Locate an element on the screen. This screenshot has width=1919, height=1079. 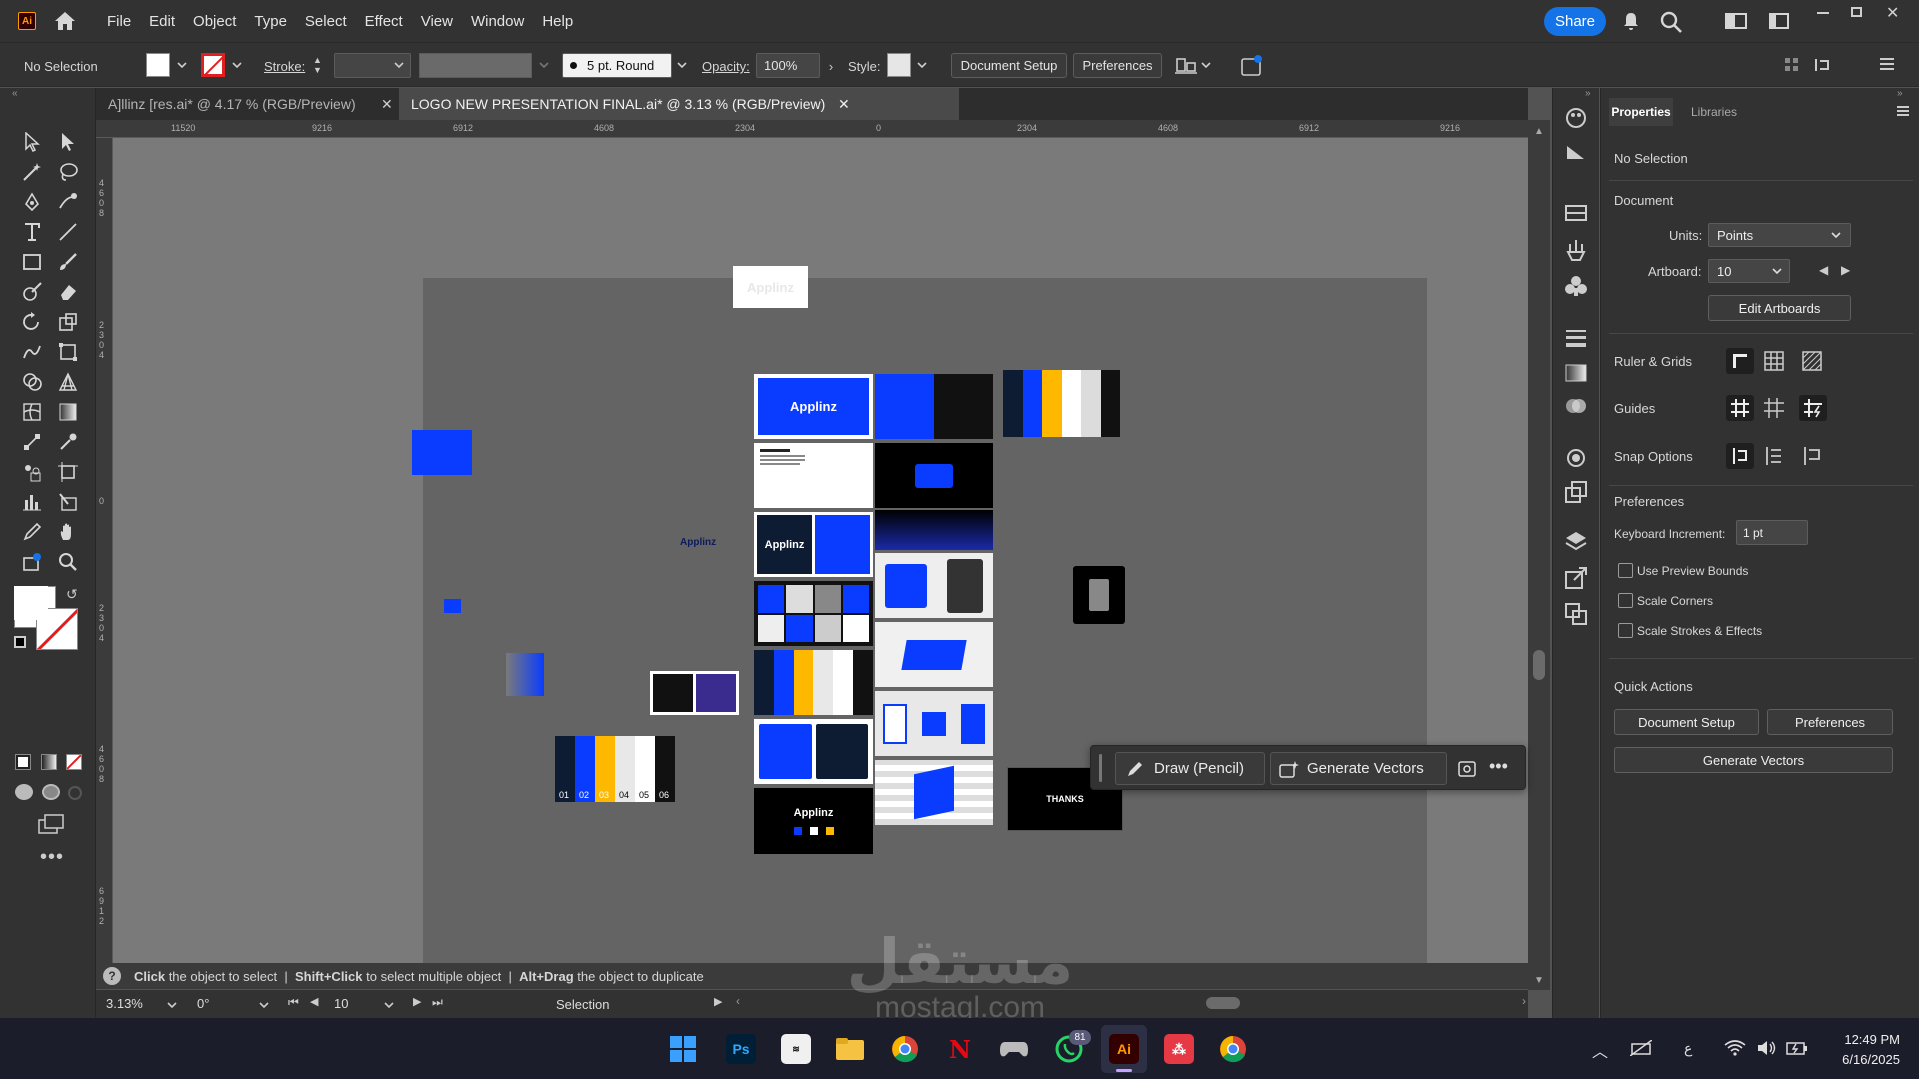
slide-color-stripes is located at coordinates (813, 682).